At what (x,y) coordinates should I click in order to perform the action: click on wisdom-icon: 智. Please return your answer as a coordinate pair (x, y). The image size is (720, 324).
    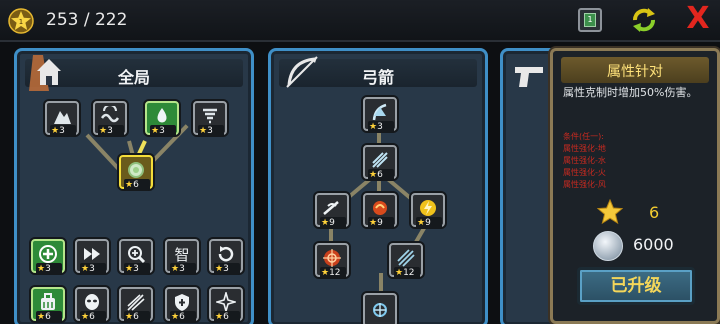
    Looking at the image, I should click on (181, 255).